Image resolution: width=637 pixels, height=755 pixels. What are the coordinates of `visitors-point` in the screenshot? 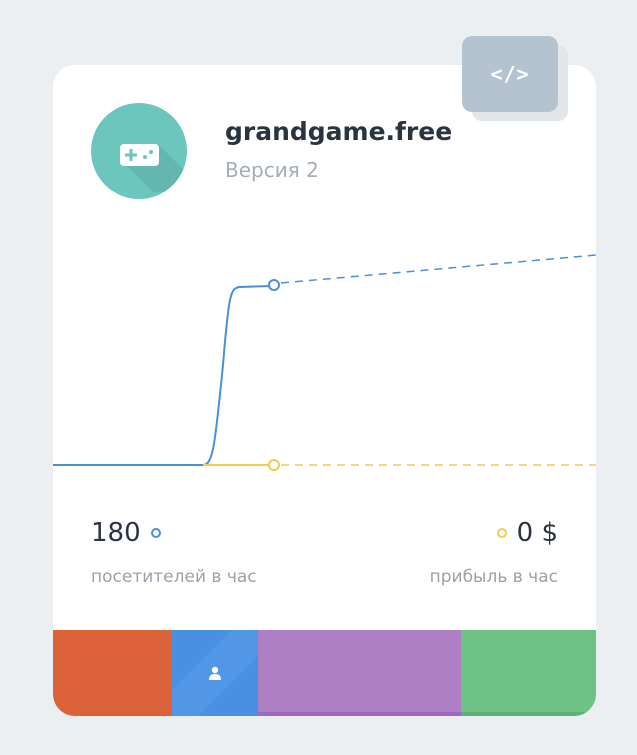 It's located at (274, 285).